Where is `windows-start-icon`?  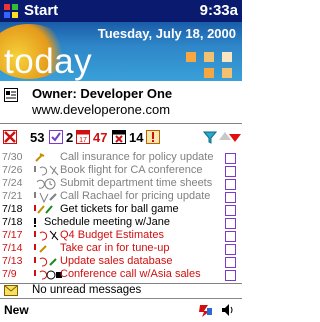 windows-start-icon is located at coordinates (11, 11).